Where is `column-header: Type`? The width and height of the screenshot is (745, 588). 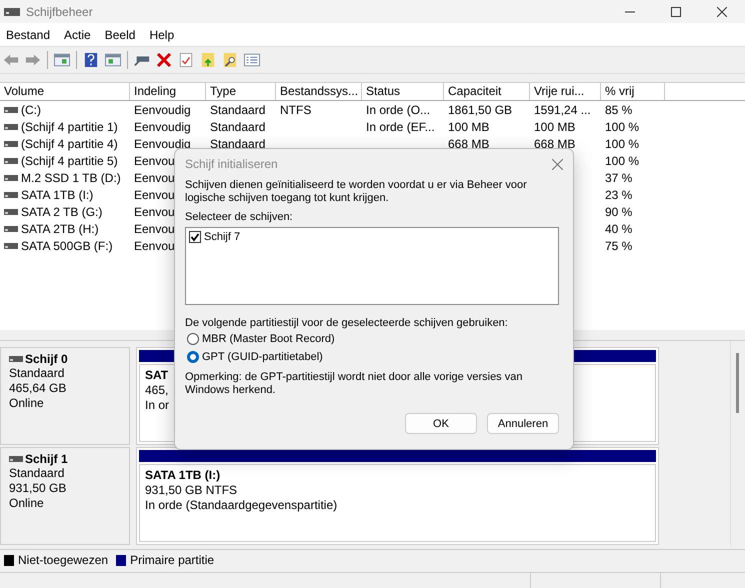 column-header: Type is located at coordinates (241, 91).